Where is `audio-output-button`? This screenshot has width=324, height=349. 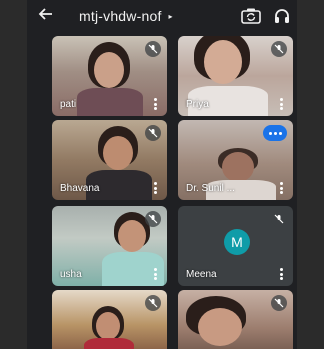
audio-output-button is located at coordinates (282, 16).